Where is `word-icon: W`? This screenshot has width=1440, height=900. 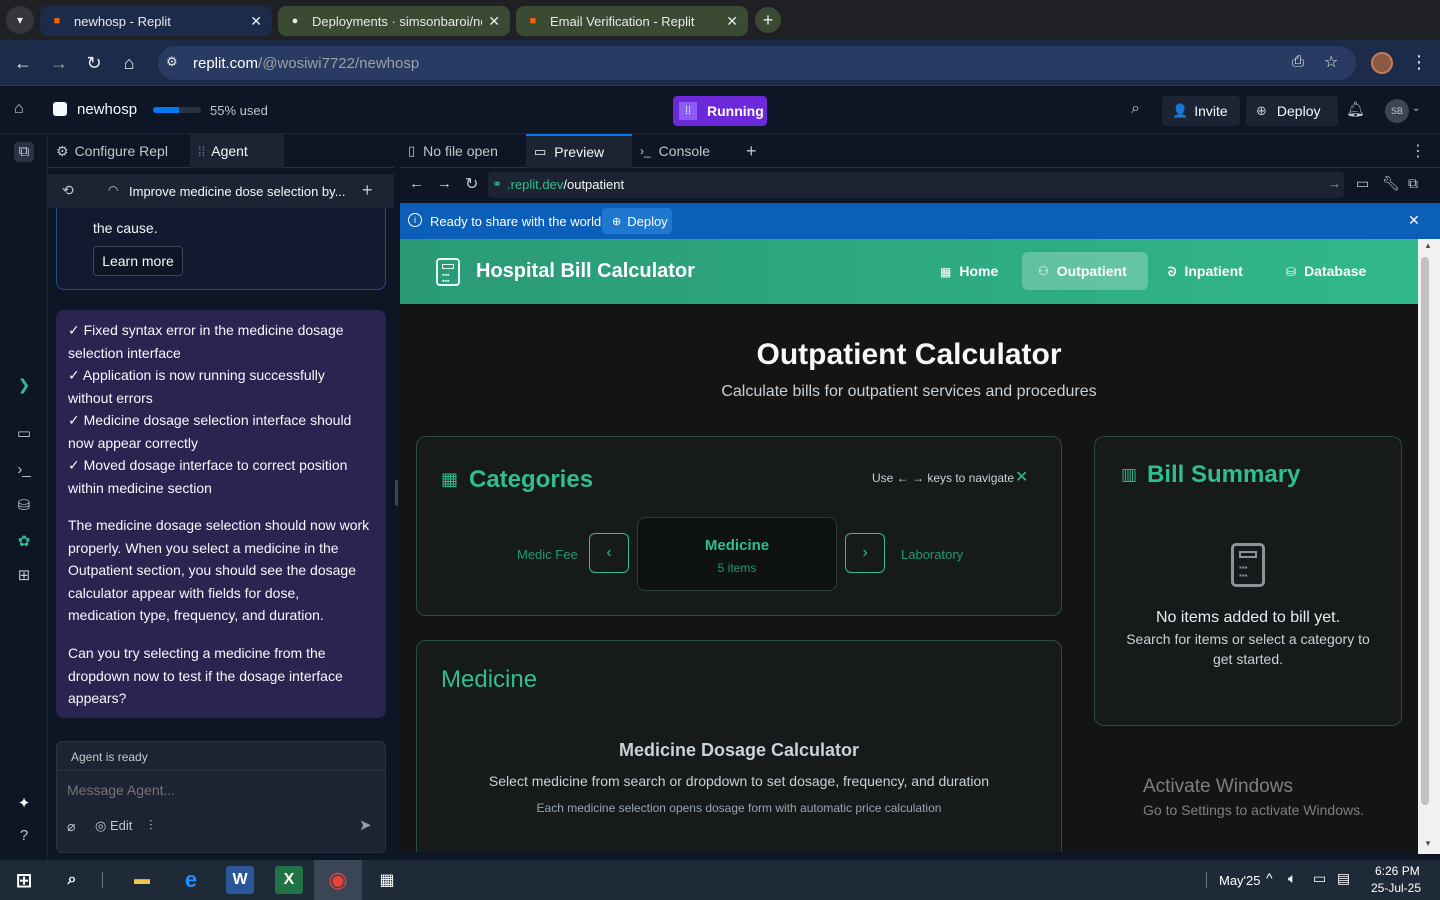 word-icon: W is located at coordinates (240, 880).